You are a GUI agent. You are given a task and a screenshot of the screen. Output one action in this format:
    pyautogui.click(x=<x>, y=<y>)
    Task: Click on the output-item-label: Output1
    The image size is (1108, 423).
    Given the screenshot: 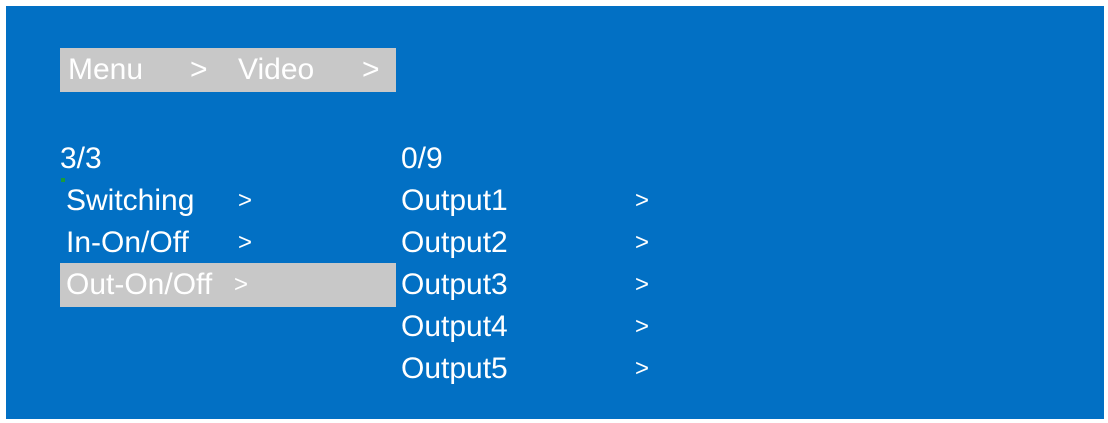 What is the action you would take?
    pyautogui.click(x=454, y=200)
    